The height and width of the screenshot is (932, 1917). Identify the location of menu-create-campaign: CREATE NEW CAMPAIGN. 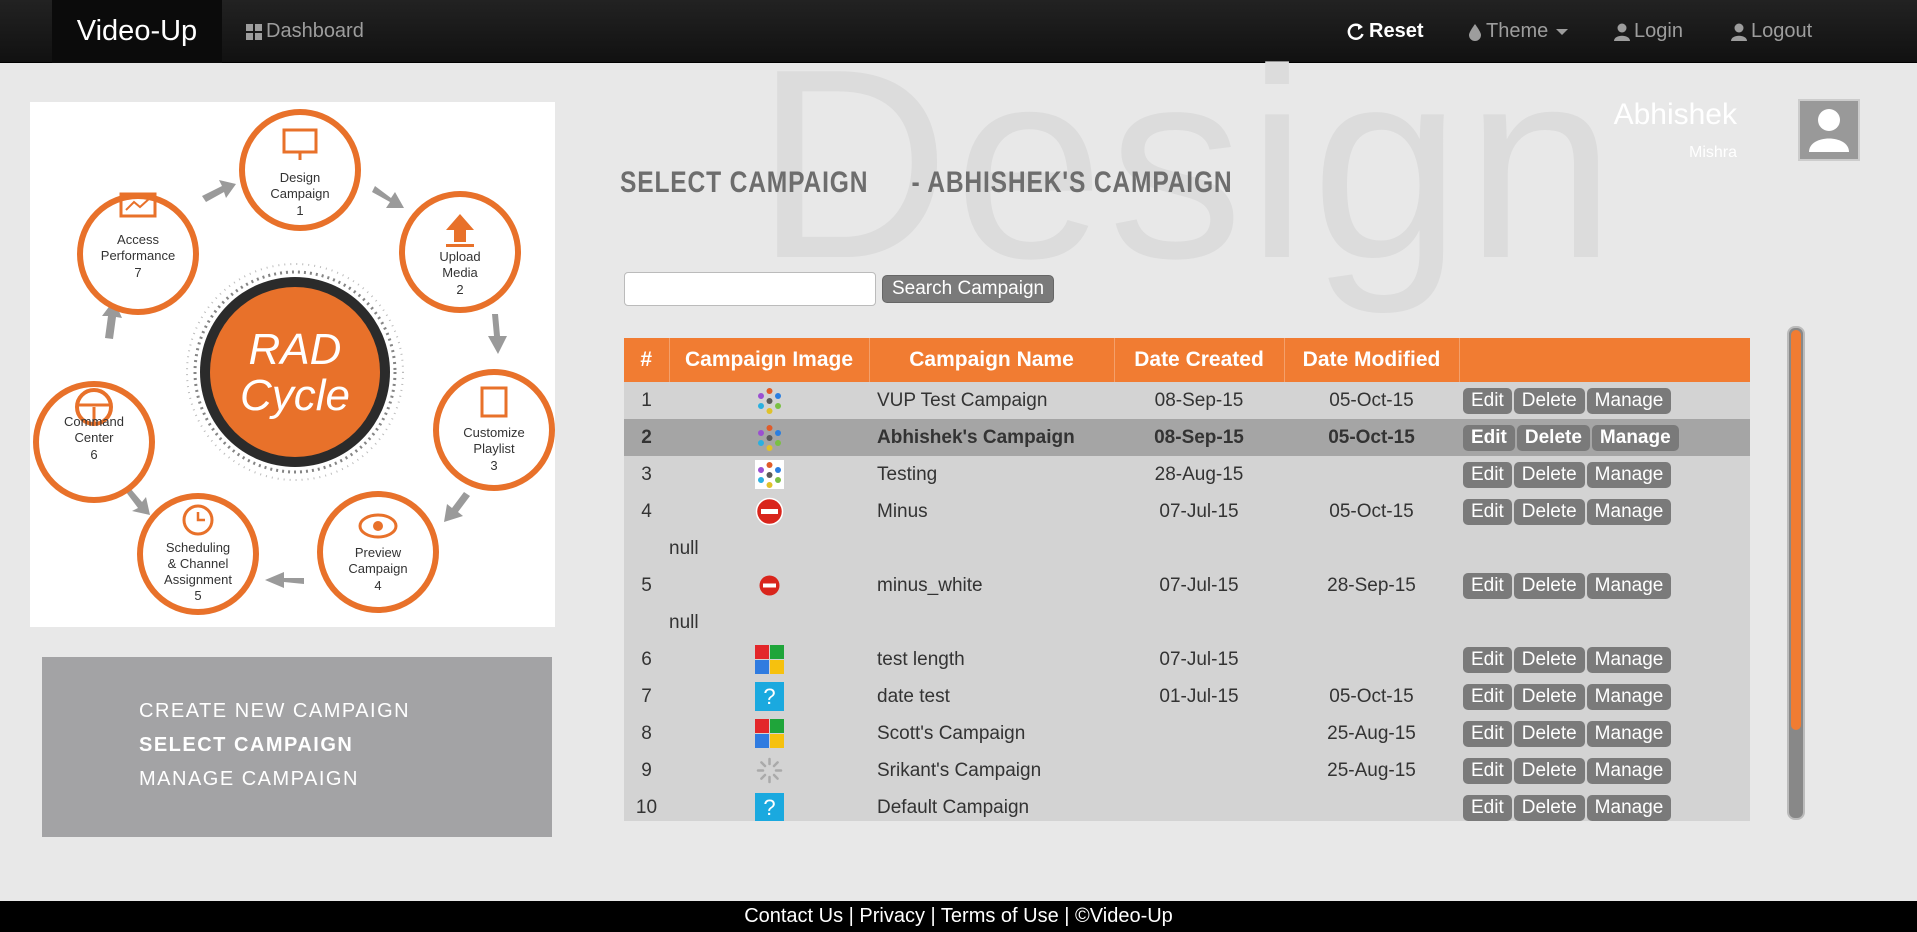
(345, 711).